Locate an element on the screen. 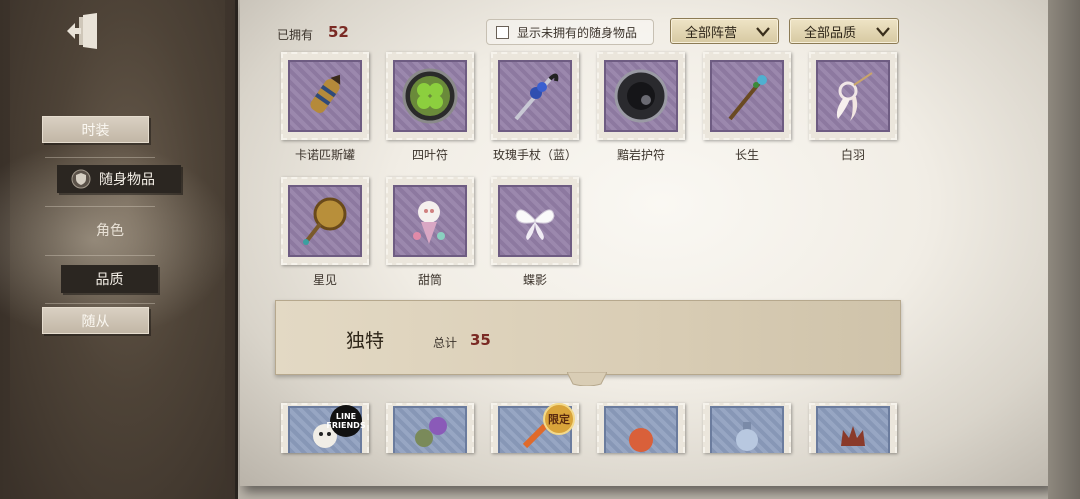  line-friends-badge: LINE FRIENDS is located at coordinates (346, 421).